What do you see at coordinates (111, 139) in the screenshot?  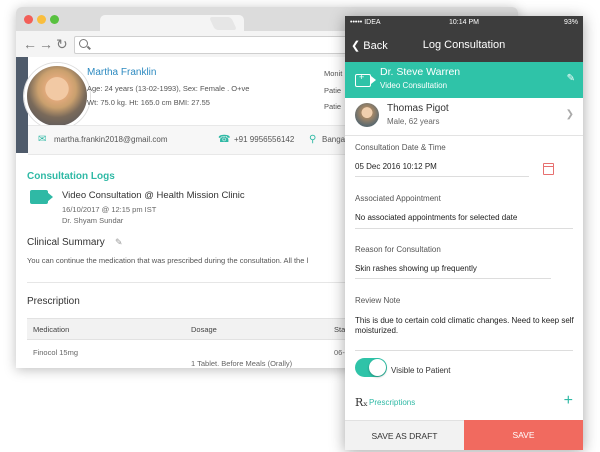 I see `patient-email: martha.frankin2018@gmail.com` at bounding box center [111, 139].